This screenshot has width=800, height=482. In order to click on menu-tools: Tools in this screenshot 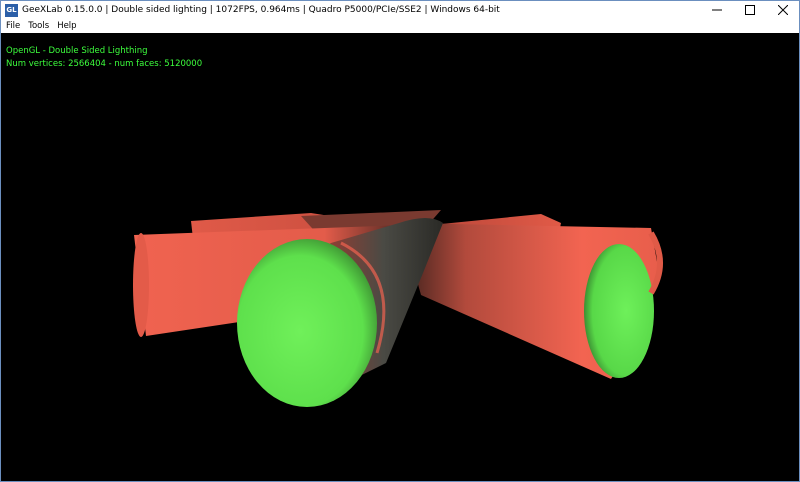, I will do `click(38, 26)`.